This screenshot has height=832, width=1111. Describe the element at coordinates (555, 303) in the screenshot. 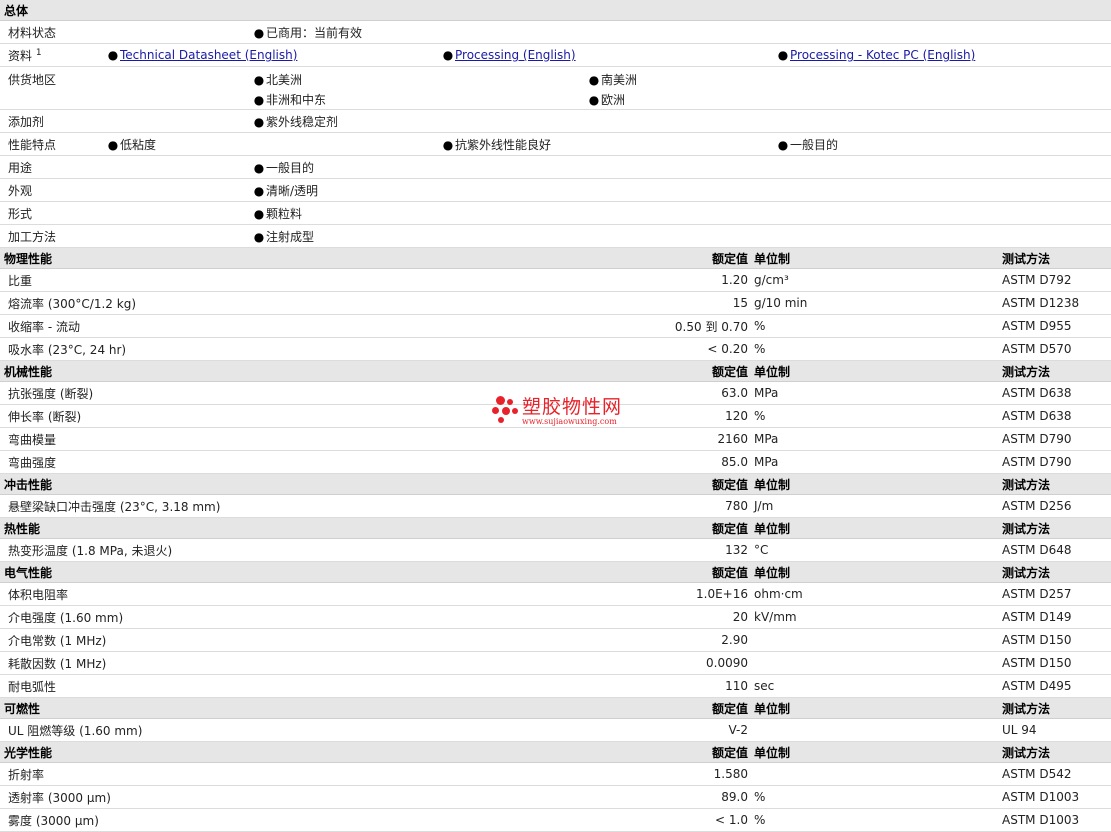

I see `property-row: 熔流率 (300°C/1.2 kg) 15 g/10 min ASTM D1238` at that location.